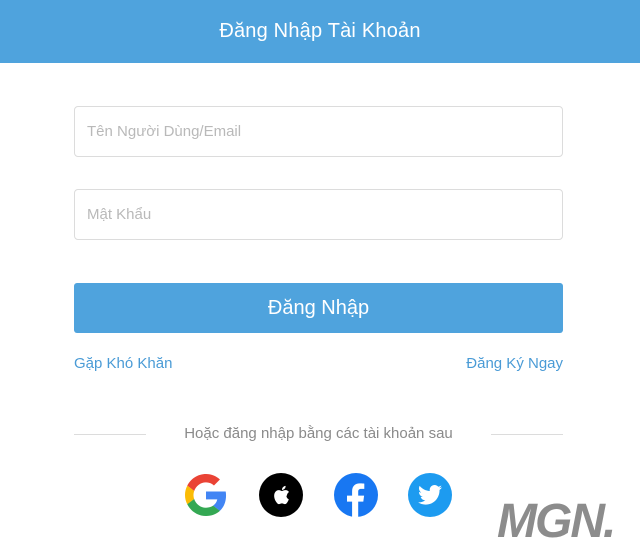  I want to click on twitter-icon, so click(430, 495).